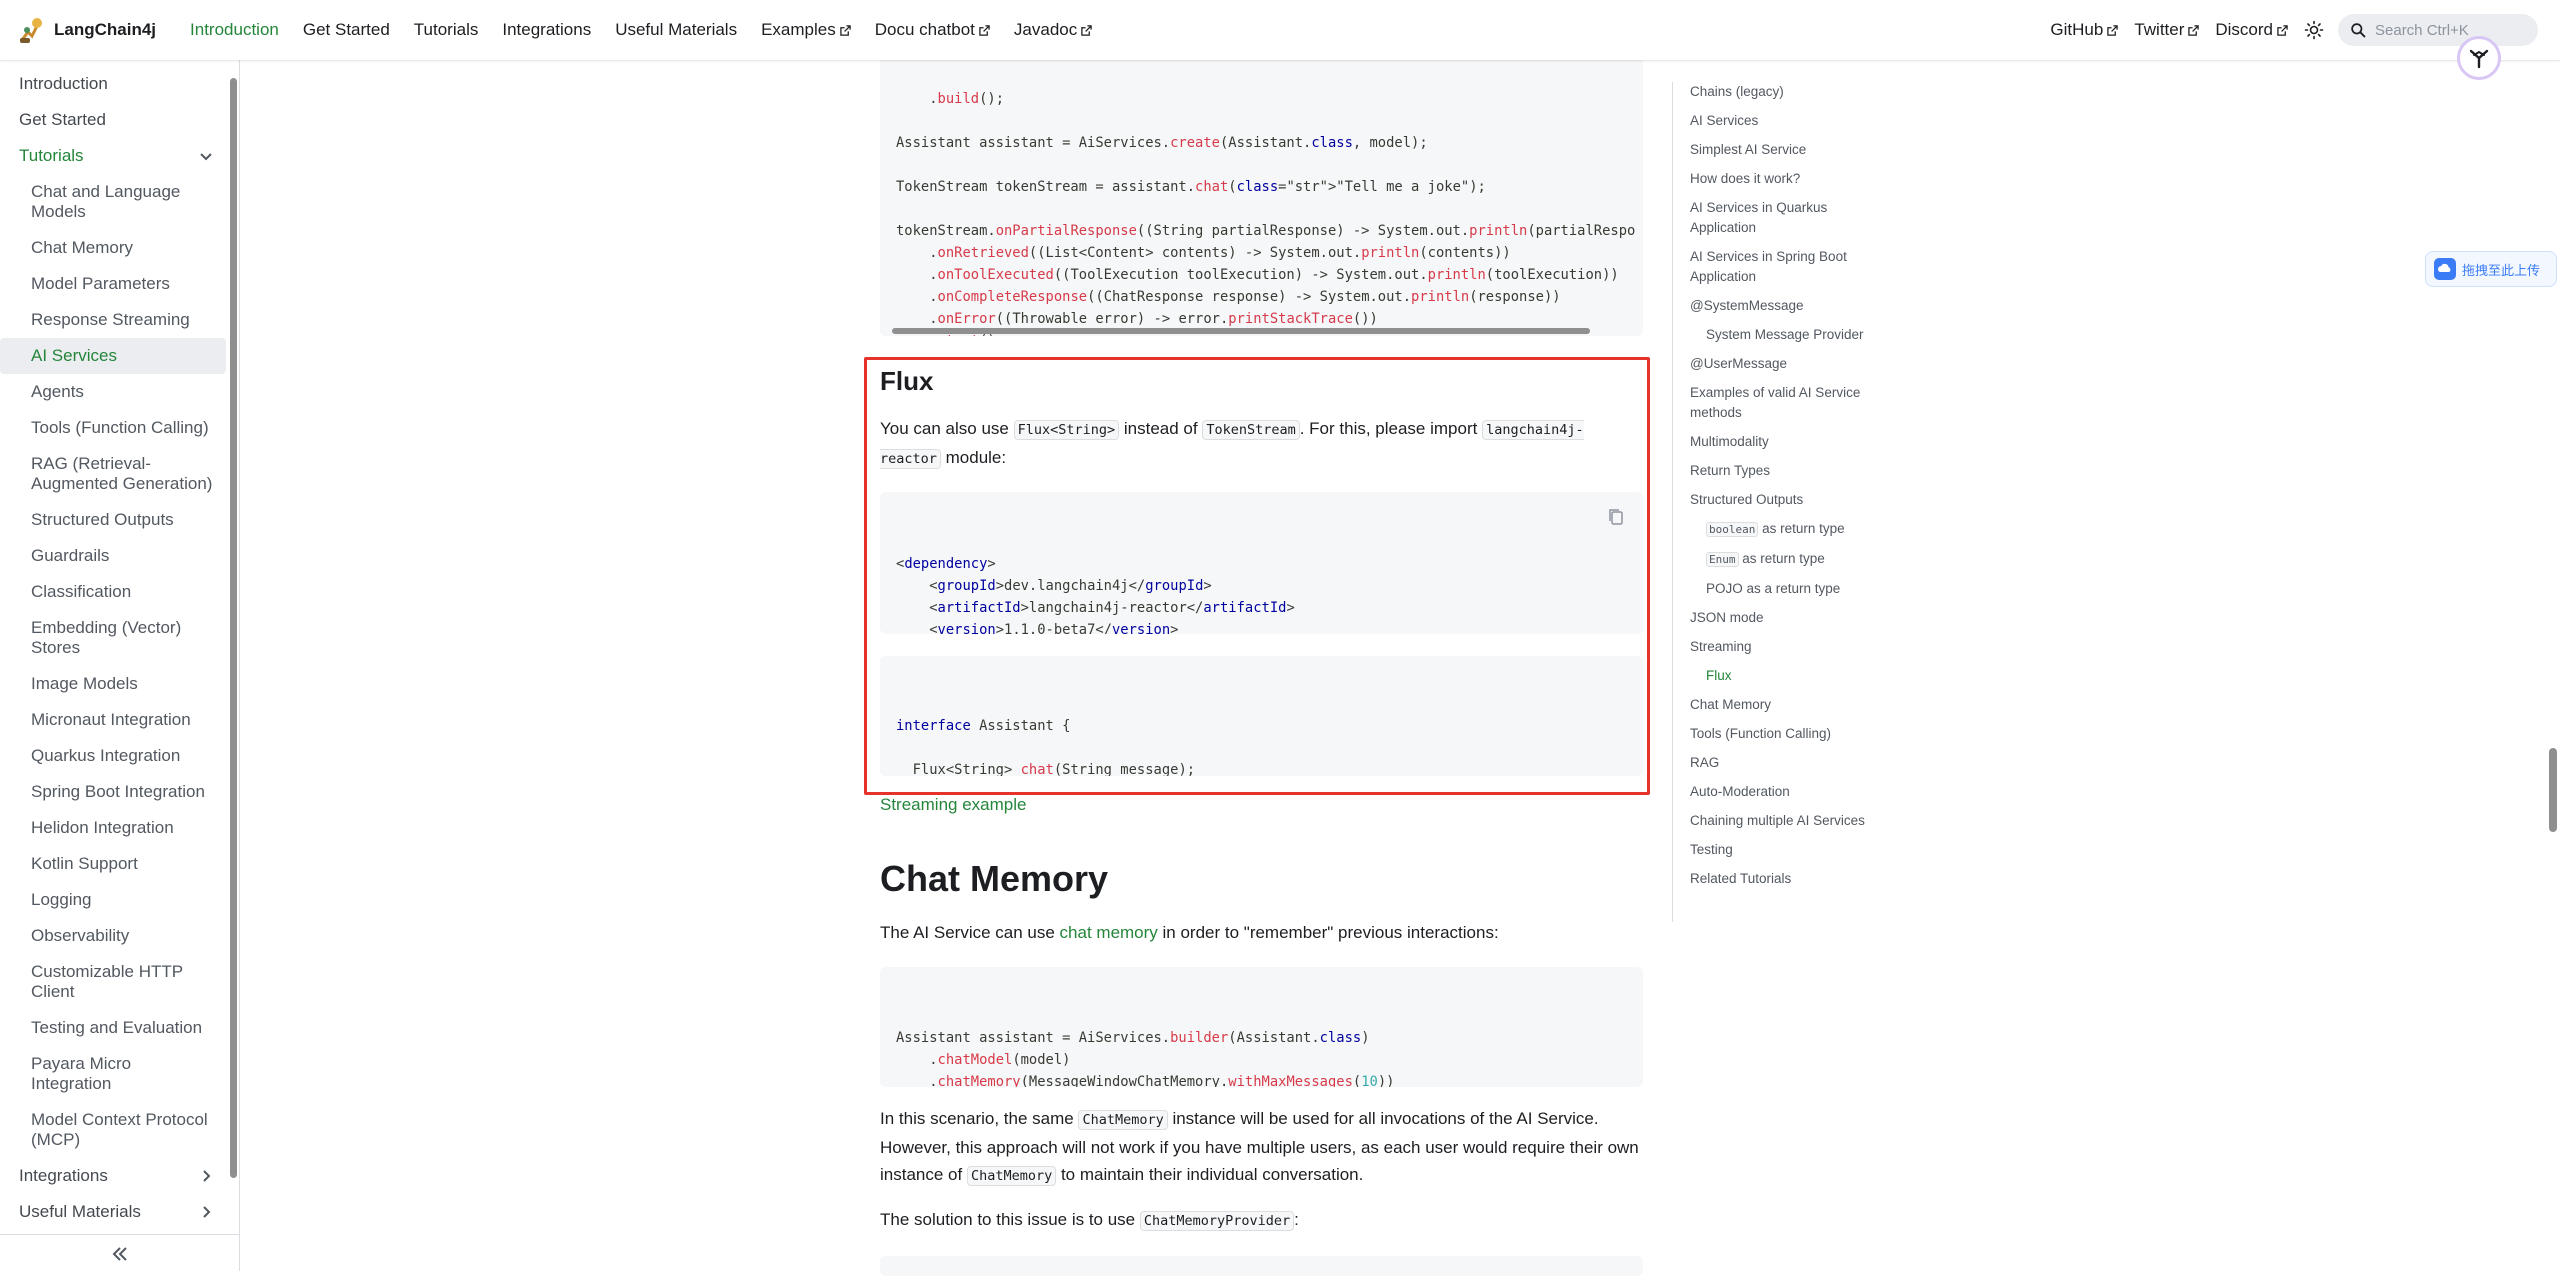  Describe the element at coordinates (1786, 121) in the screenshot. I see `toc-item-ai-services: AI Services` at that location.